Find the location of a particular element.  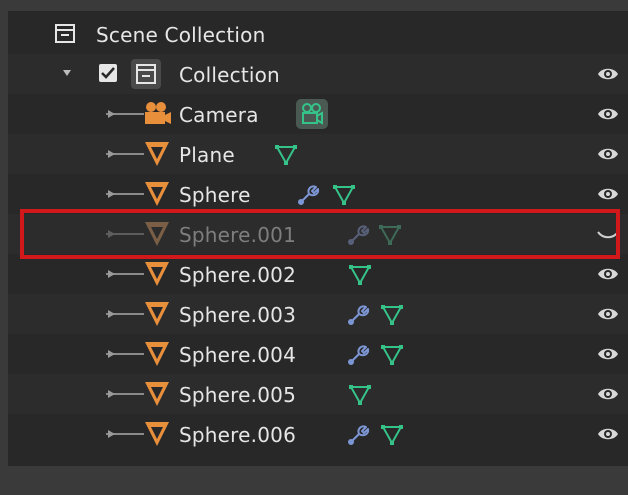

collection-row: Collection is located at coordinates (318, 74).